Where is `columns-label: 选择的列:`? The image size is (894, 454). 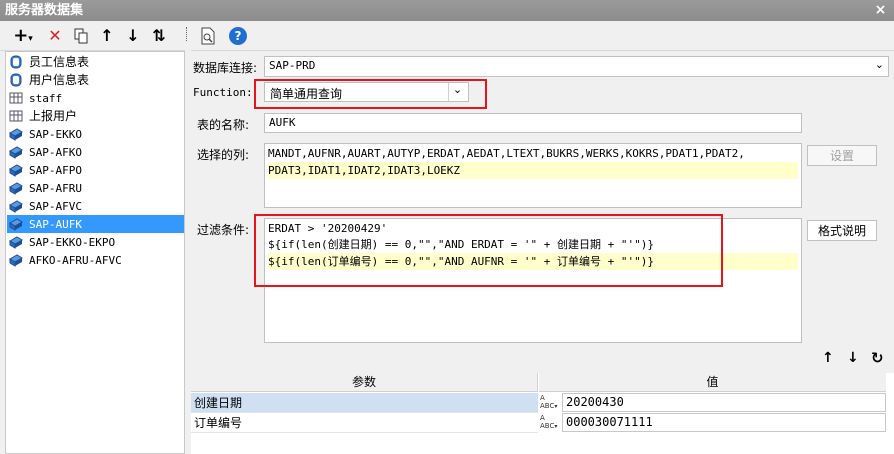 columns-label: 选择的列: is located at coordinates (223, 155).